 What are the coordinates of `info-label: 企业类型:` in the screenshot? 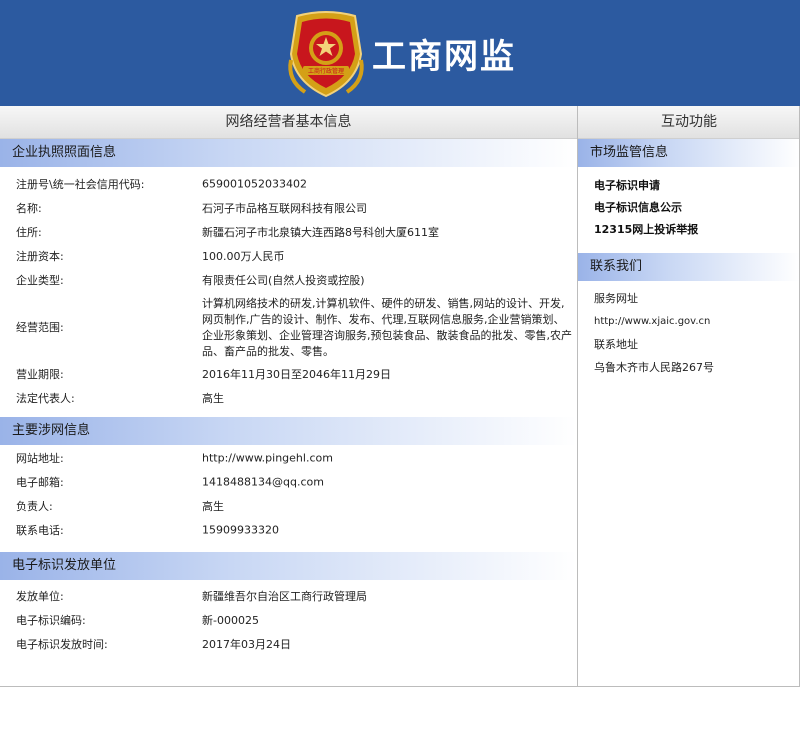 It's located at (40, 280).